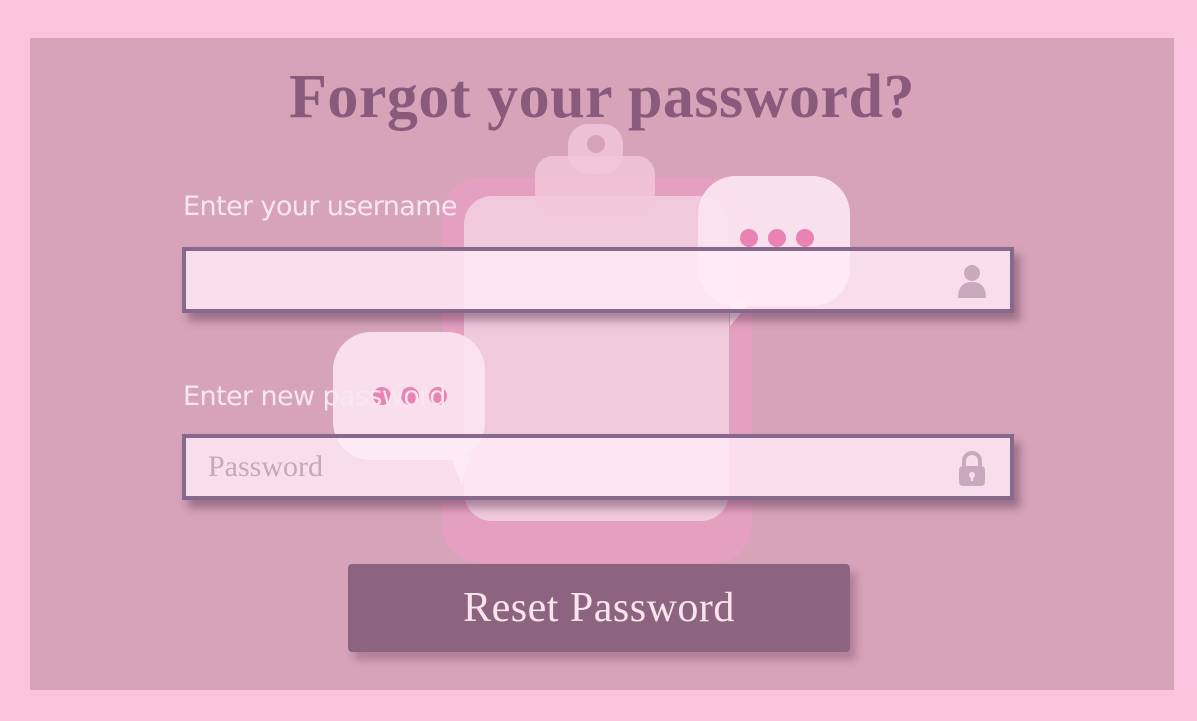  I want to click on password-input, so click(598, 467).